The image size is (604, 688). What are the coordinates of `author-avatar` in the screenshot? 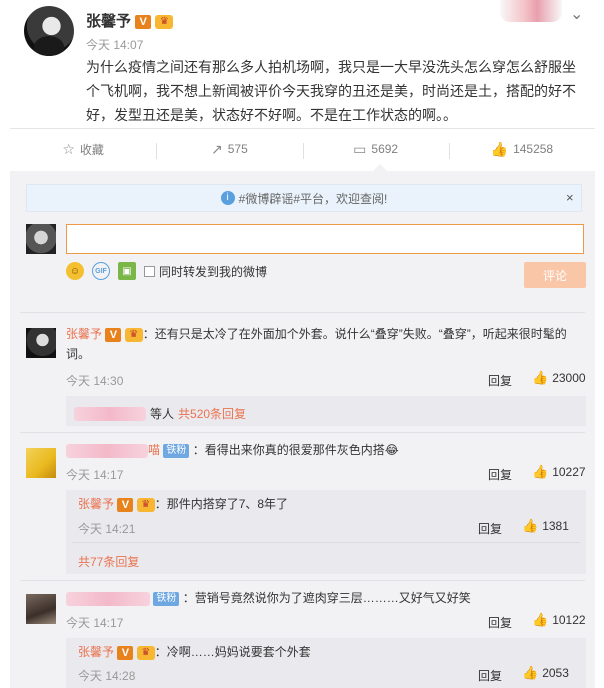 It's located at (49, 31).